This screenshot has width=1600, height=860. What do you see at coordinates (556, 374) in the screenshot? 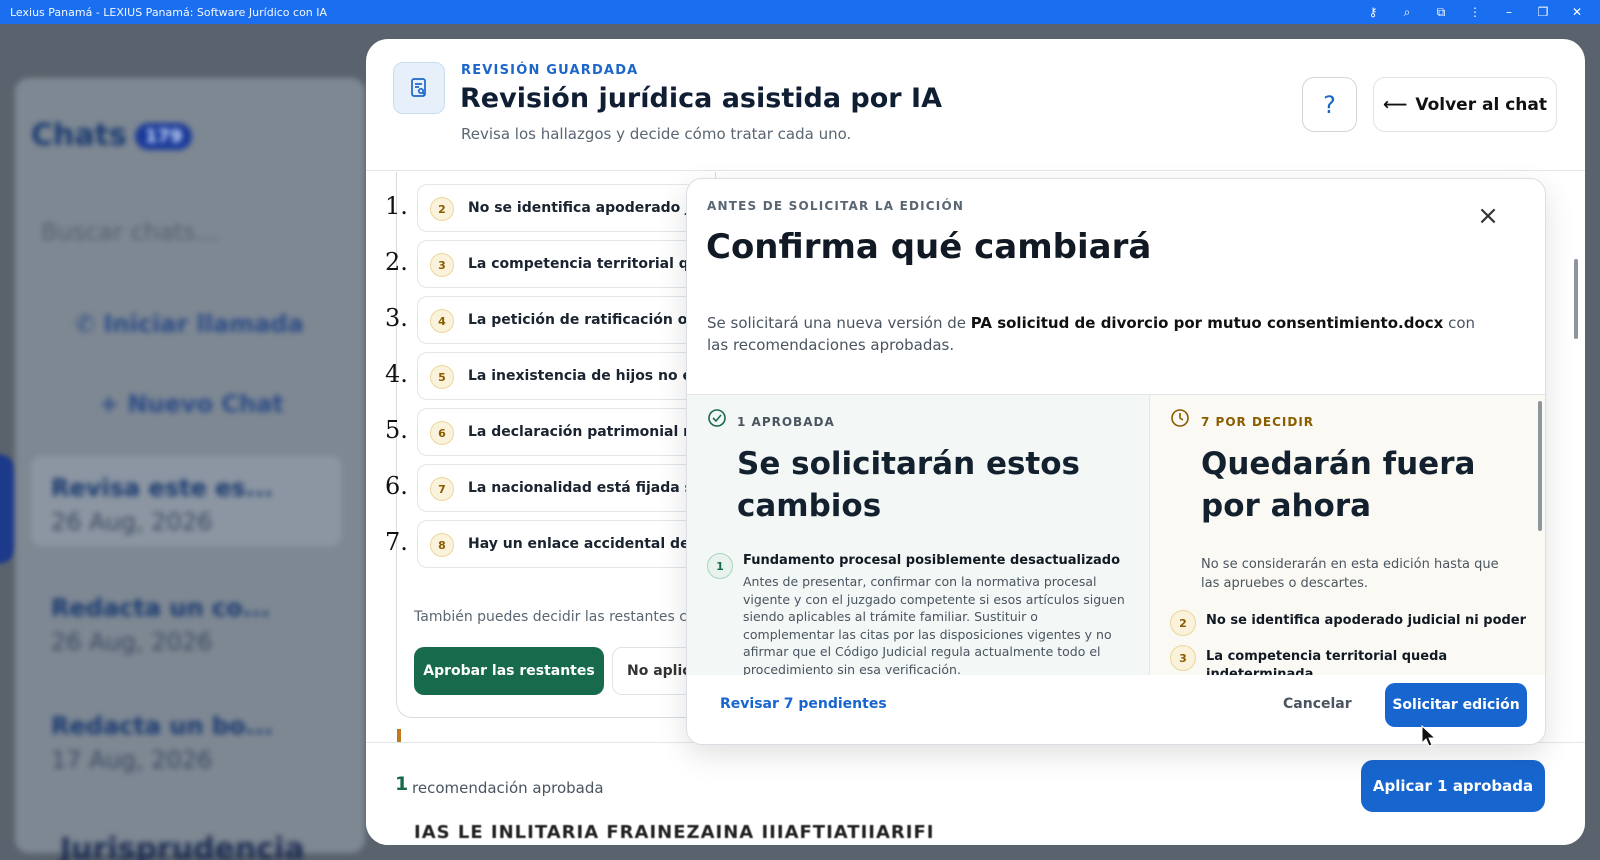
I see `finding-row: 4. 5 La inexistencia de hijos no est` at bounding box center [556, 374].